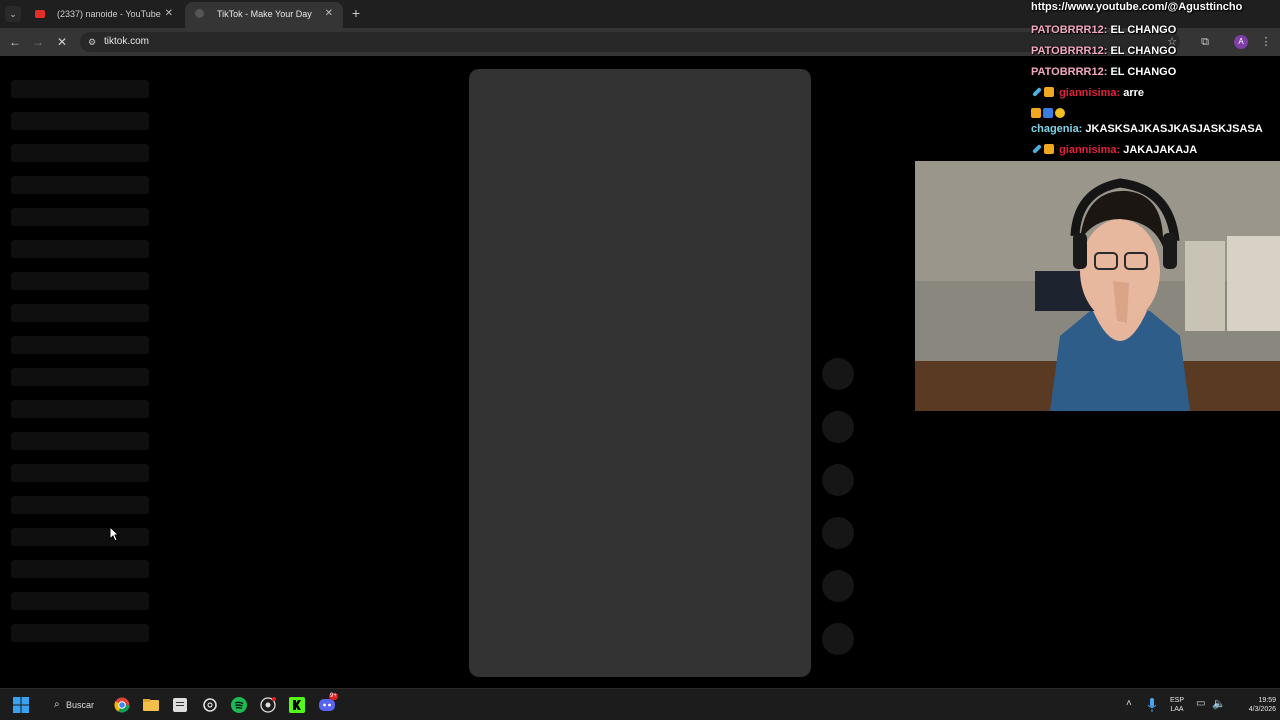 This screenshot has height=720, width=1280. I want to click on youtube-icon, so click(40, 14).